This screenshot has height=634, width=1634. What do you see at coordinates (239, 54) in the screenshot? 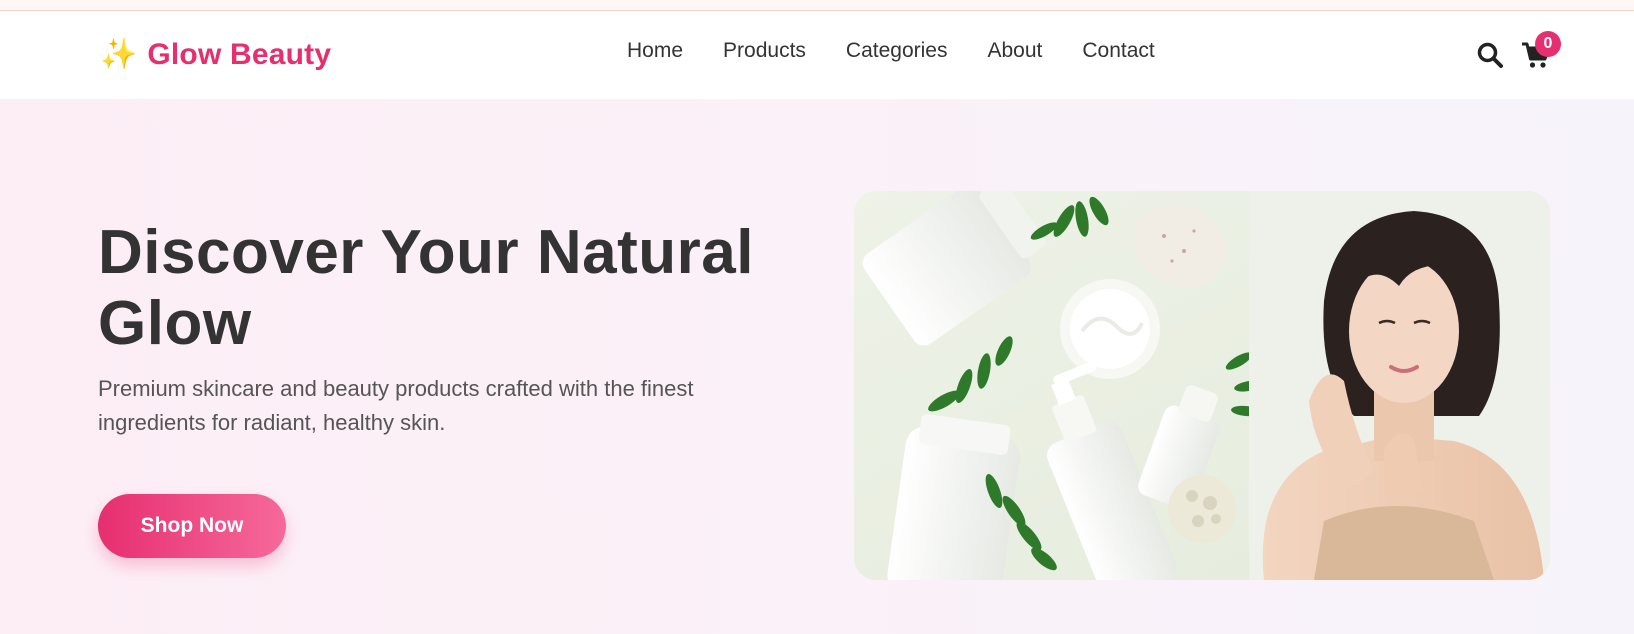
I see `brand-name: Glow Beauty` at bounding box center [239, 54].